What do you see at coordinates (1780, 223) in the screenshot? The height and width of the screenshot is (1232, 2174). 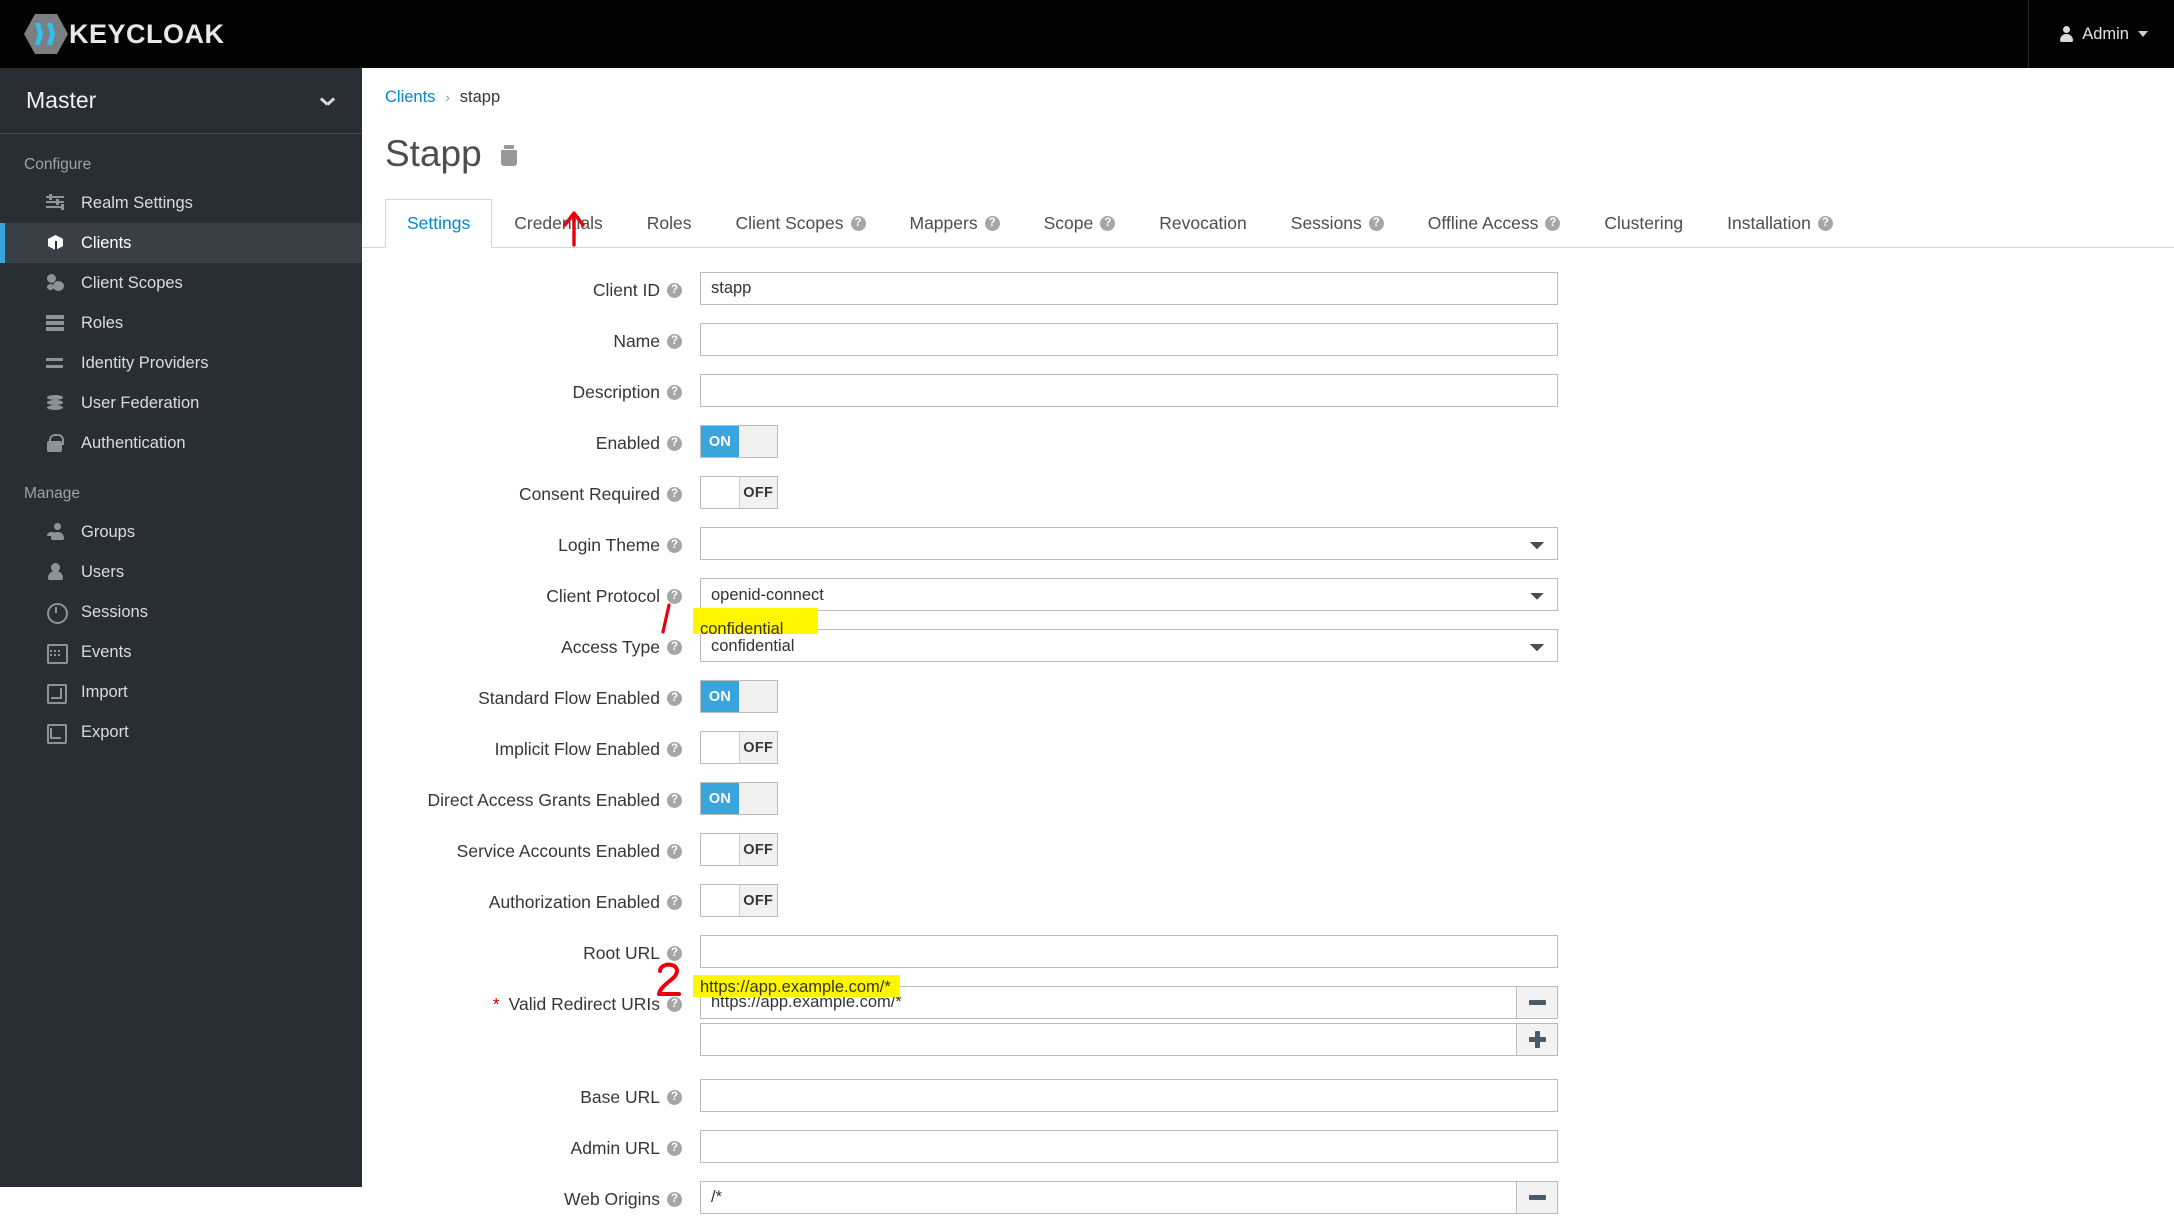 I see `tab-installation: Installation ?` at bounding box center [1780, 223].